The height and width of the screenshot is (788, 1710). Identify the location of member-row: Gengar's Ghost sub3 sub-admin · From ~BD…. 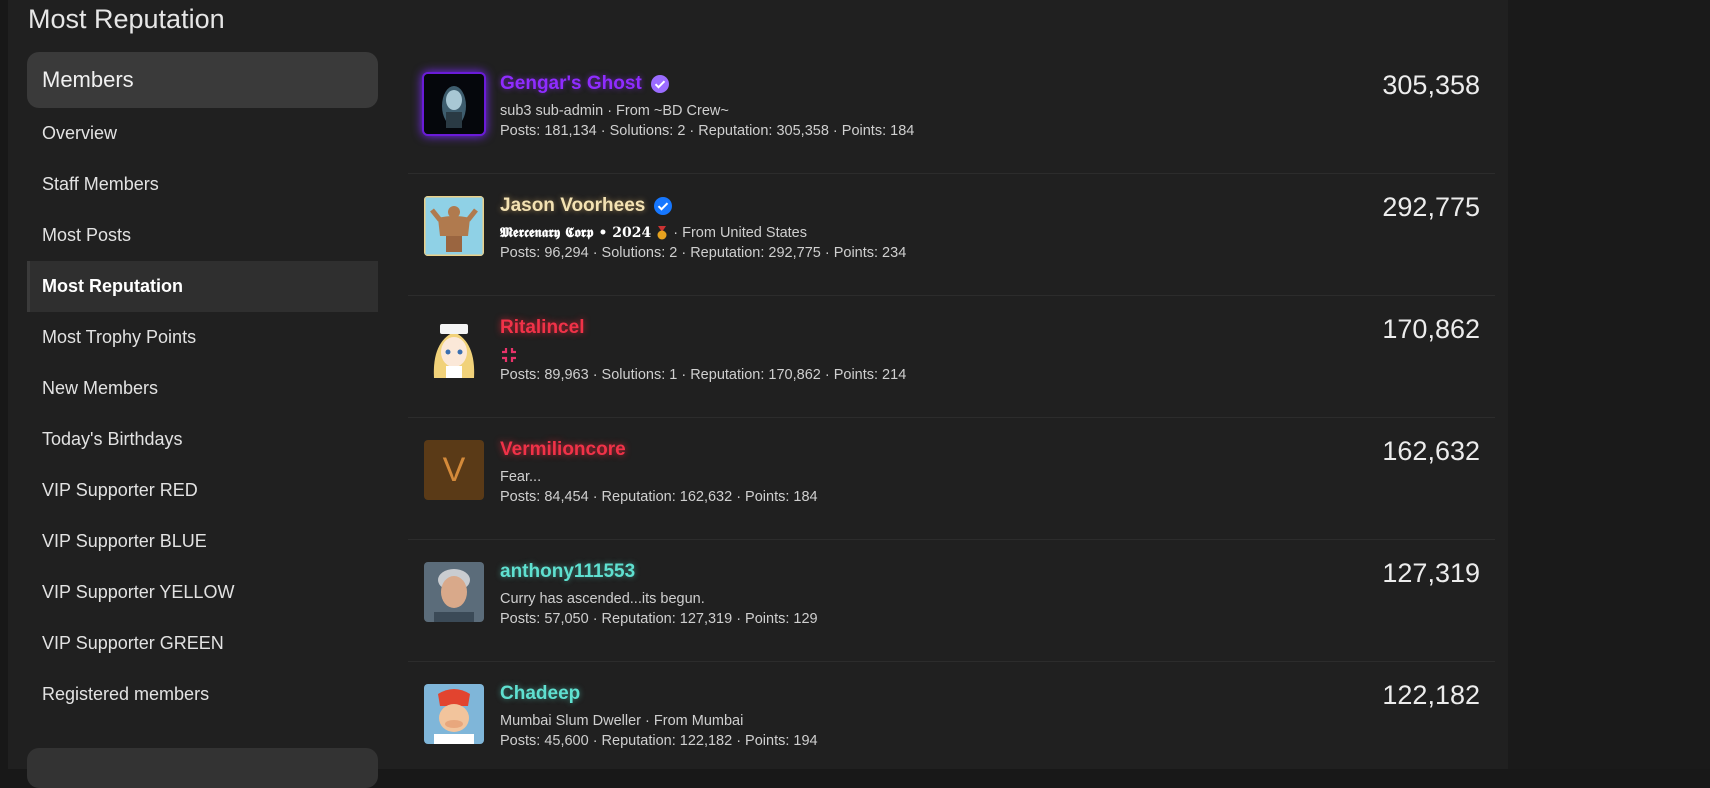
(951, 113).